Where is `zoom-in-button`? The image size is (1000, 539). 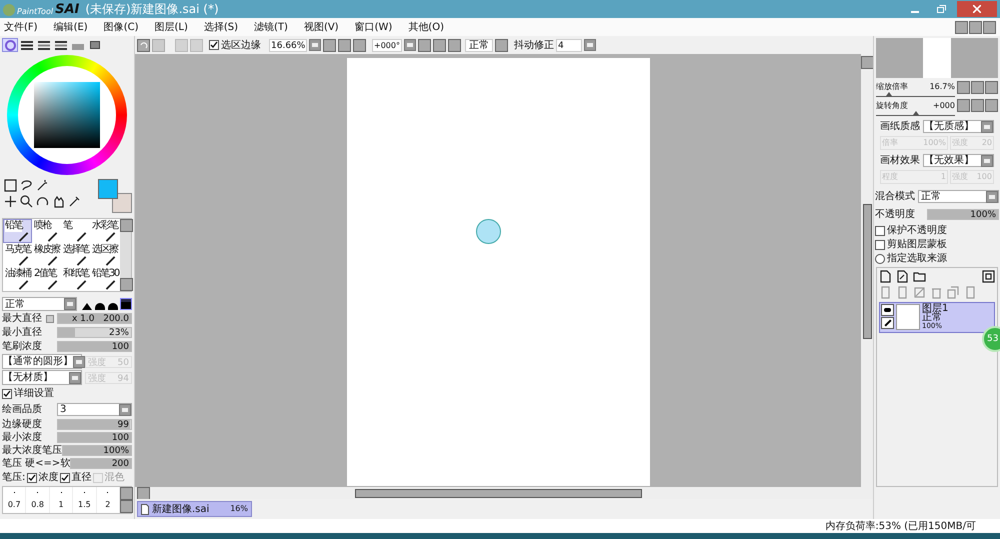 zoom-in-button is located at coordinates (344, 45).